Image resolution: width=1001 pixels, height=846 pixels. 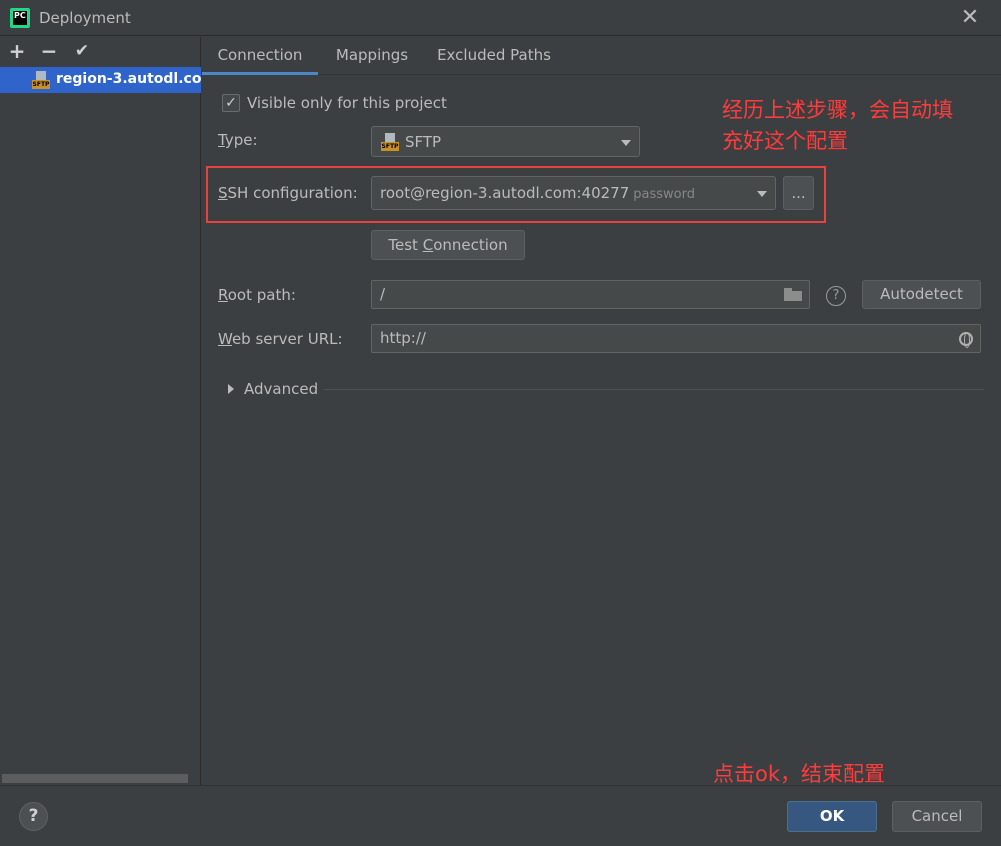 I want to click on globe-icon, so click(x=966, y=340).